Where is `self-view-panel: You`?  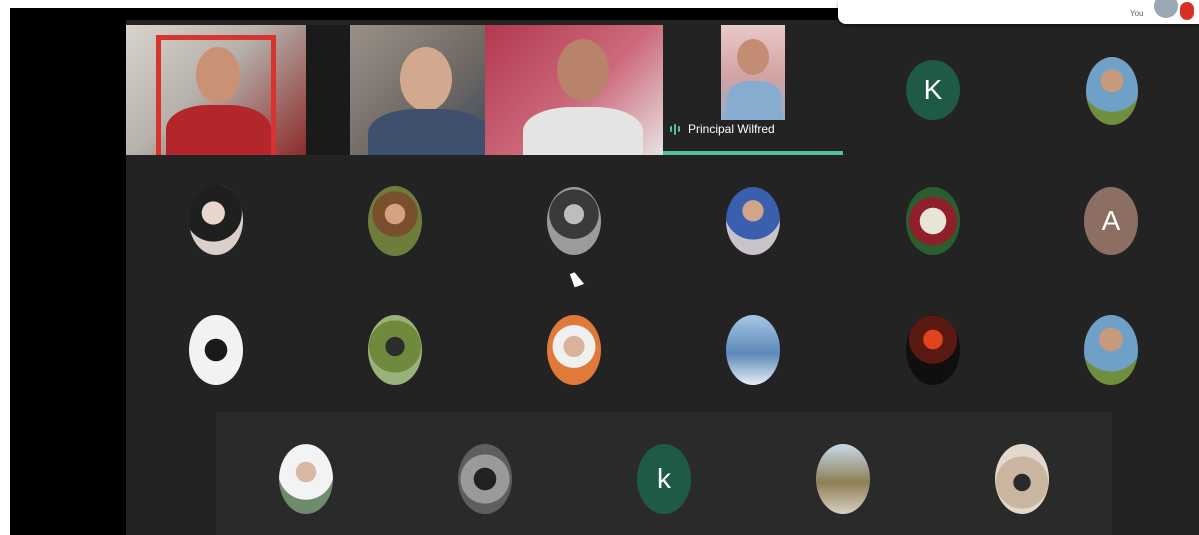 self-view-panel: You is located at coordinates (1018, 12).